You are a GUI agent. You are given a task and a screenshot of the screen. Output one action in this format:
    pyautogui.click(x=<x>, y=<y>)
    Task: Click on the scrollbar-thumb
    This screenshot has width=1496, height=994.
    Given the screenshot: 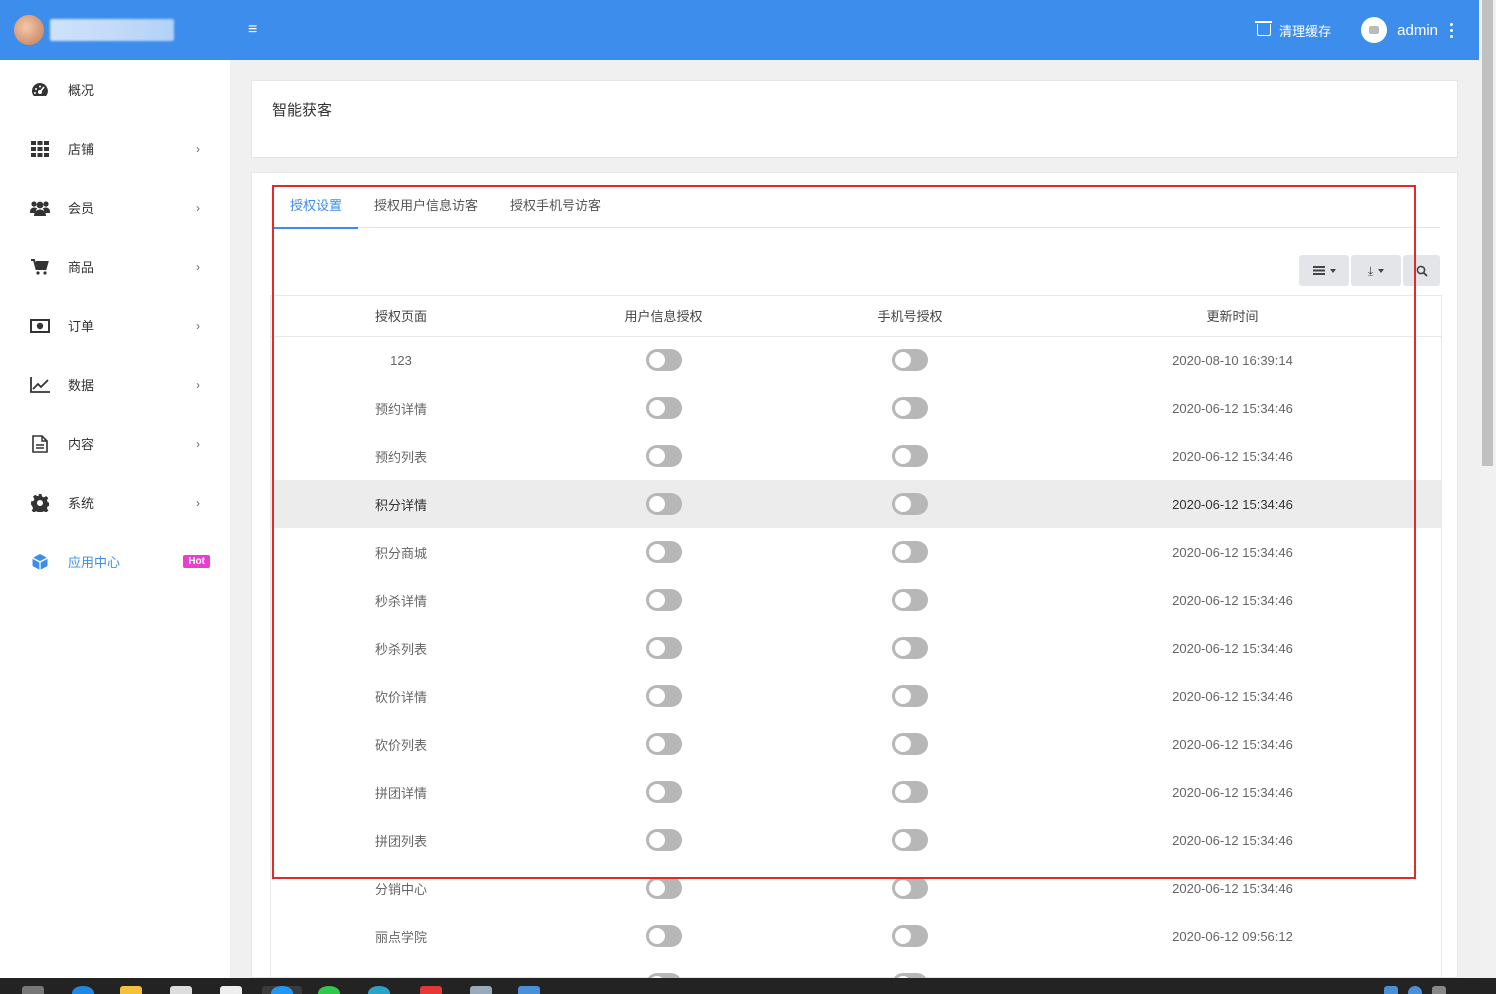 What is the action you would take?
    pyautogui.click(x=1487, y=233)
    